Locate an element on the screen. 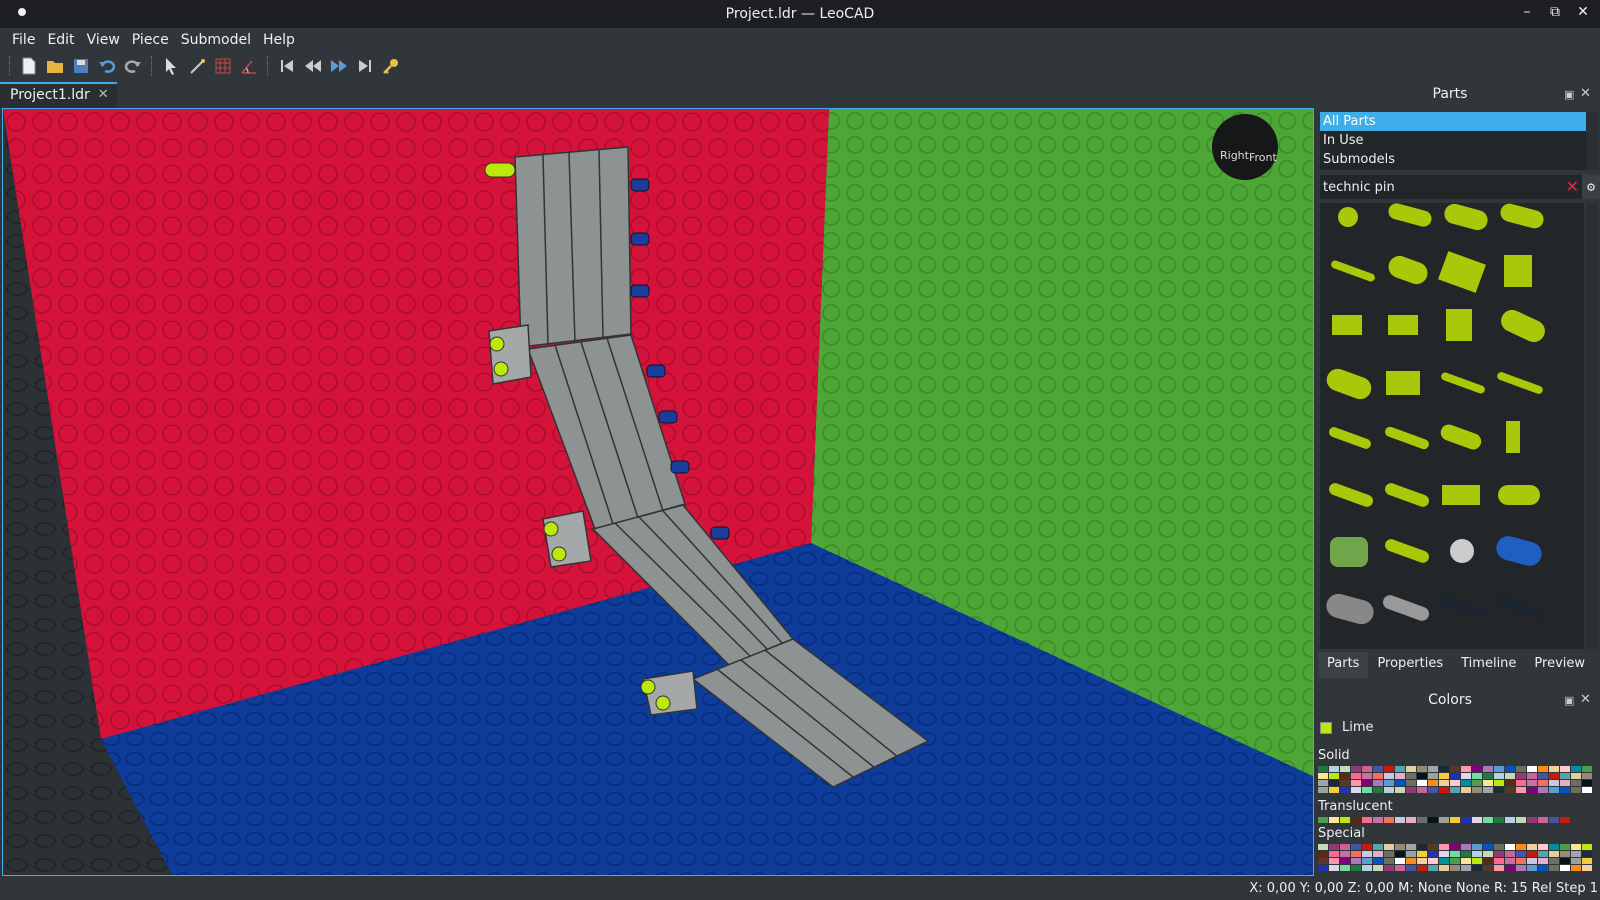  close-colors-panel-icon: ✕ is located at coordinates (1585, 699).